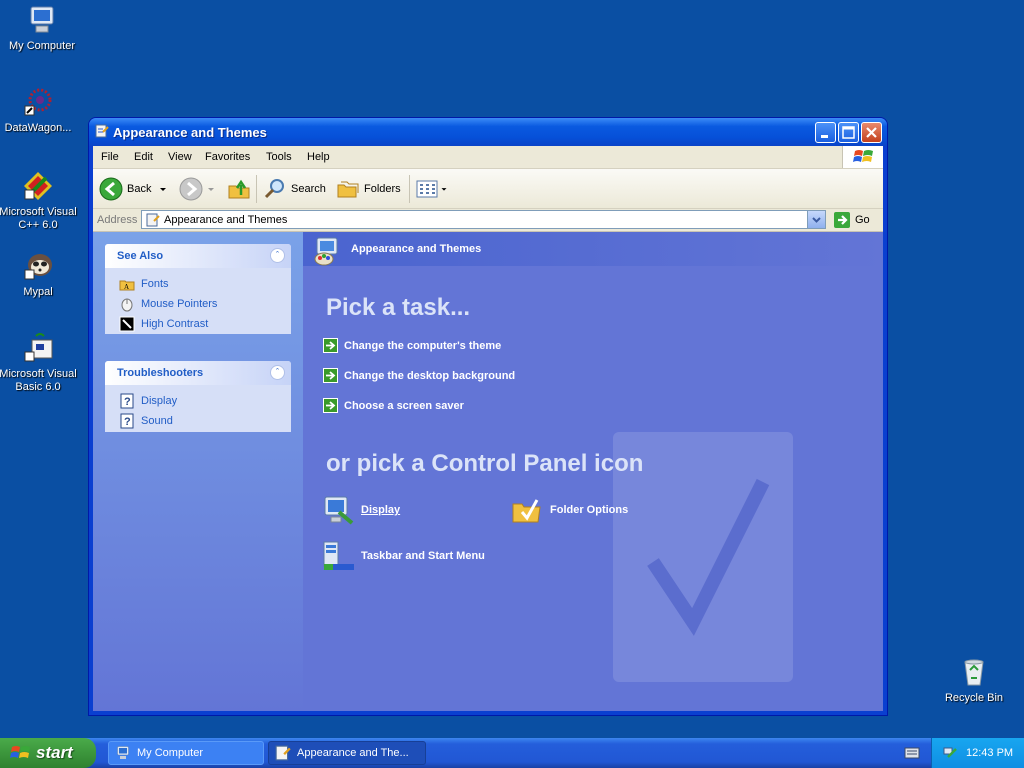  I want to click on folders-button: Folders, so click(368, 189).